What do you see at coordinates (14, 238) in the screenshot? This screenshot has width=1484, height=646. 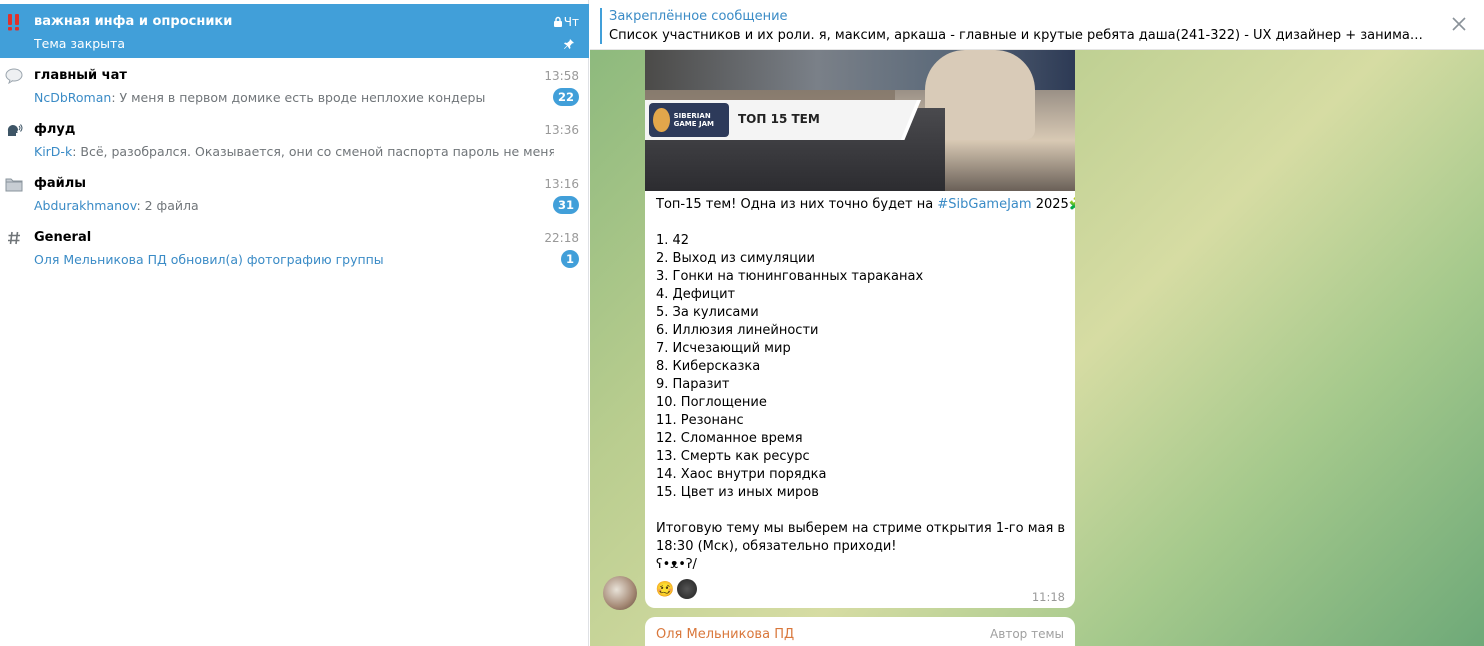 I see `hash-icon` at bounding box center [14, 238].